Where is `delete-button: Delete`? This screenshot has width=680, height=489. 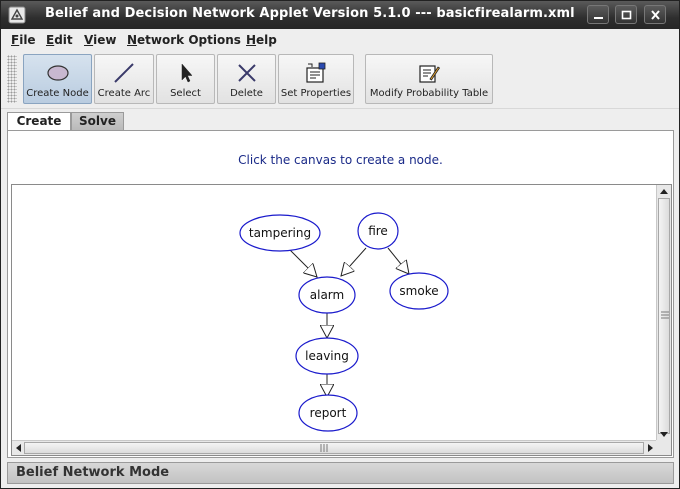 delete-button: Delete is located at coordinates (246, 79).